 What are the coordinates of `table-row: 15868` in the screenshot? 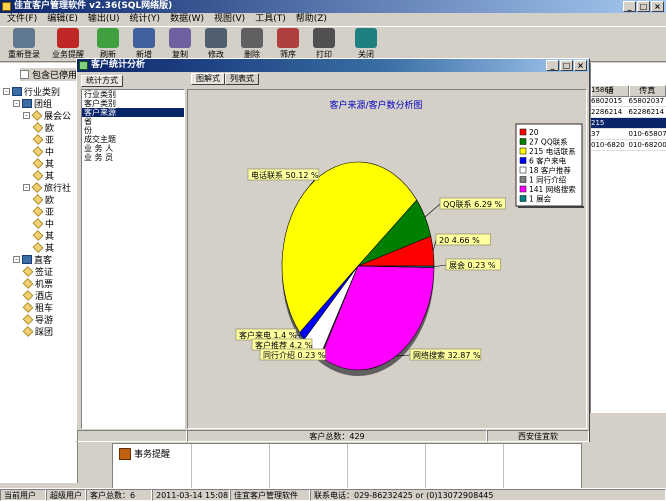 It's located at (628, 90).